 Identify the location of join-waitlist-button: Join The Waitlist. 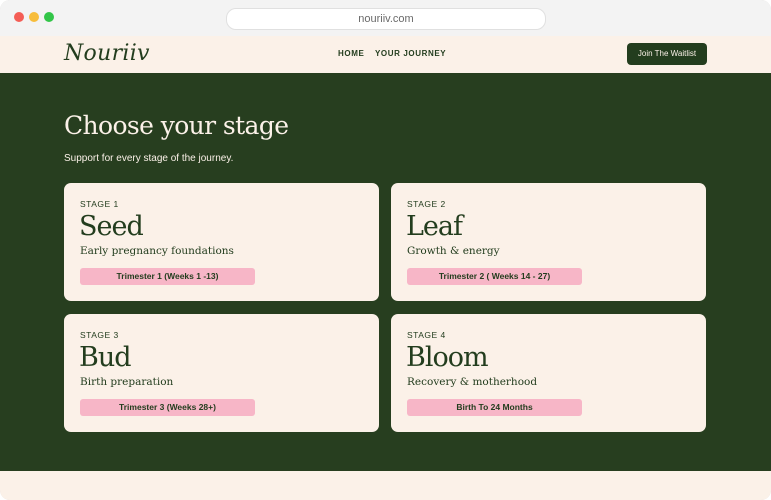
(667, 54).